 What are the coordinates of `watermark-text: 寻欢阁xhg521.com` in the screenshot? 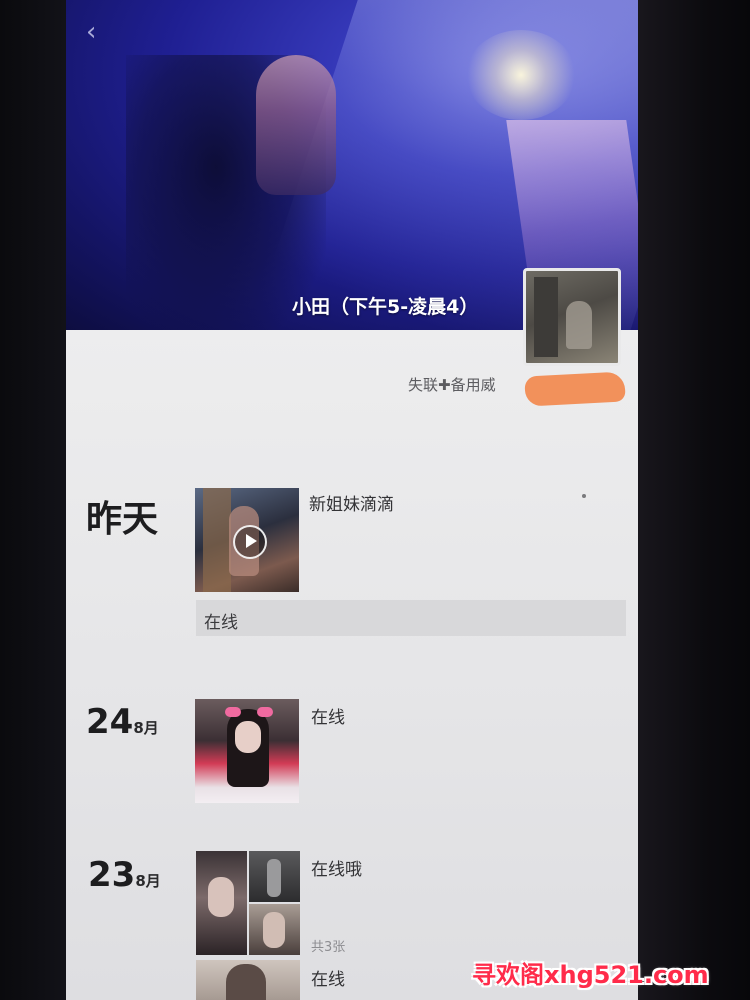 It's located at (590, 975).